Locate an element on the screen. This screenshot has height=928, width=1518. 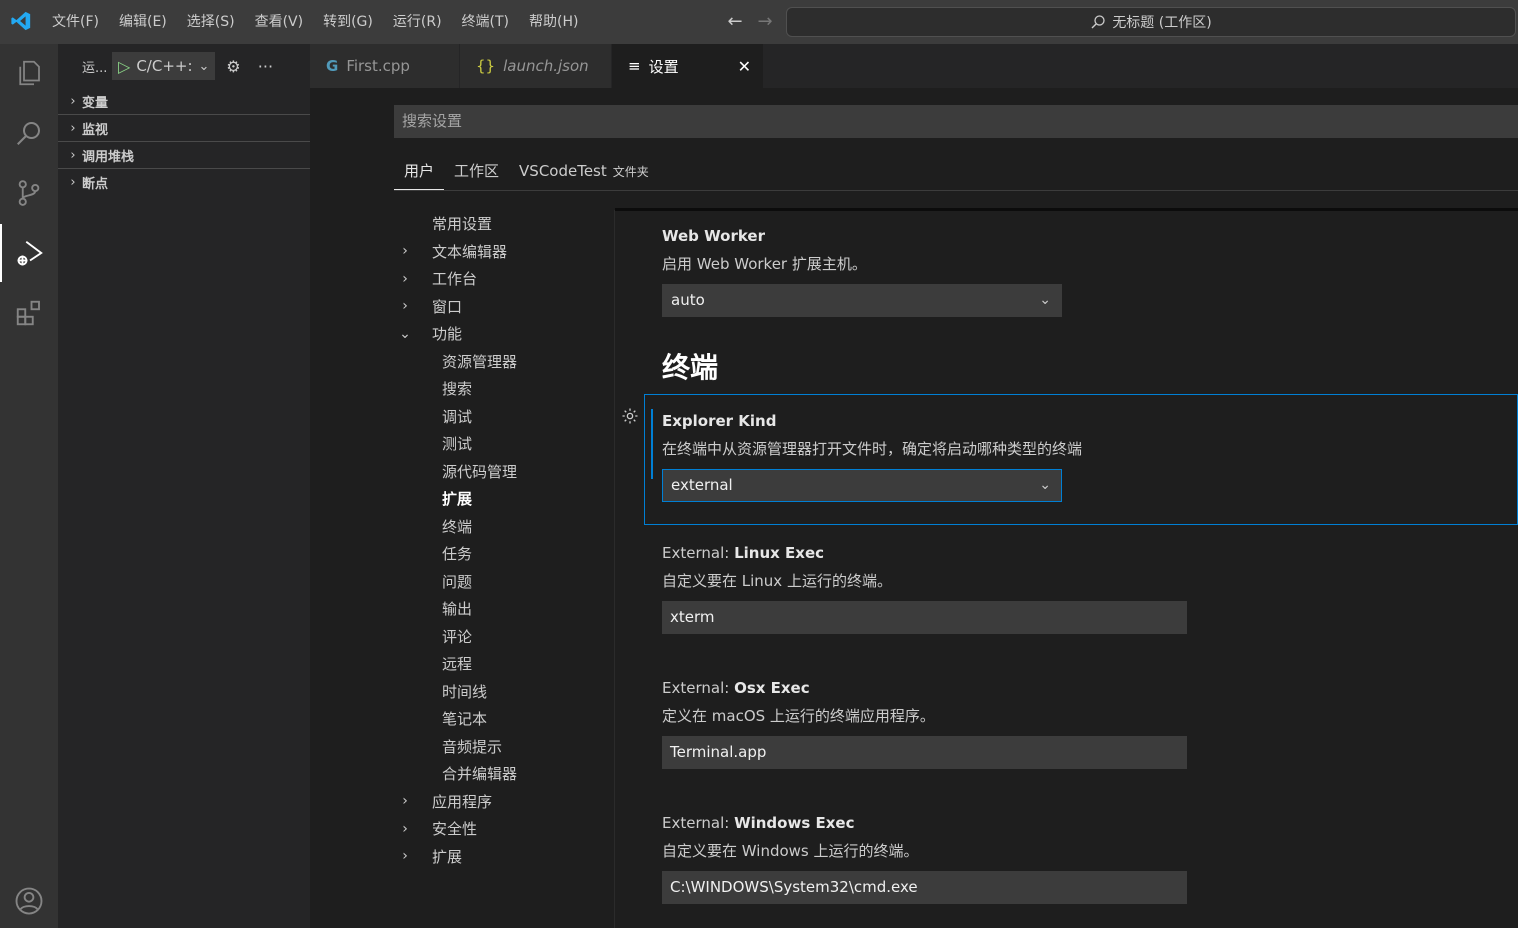
run-config-name: C/C++: is located at coordinates (164, 66).